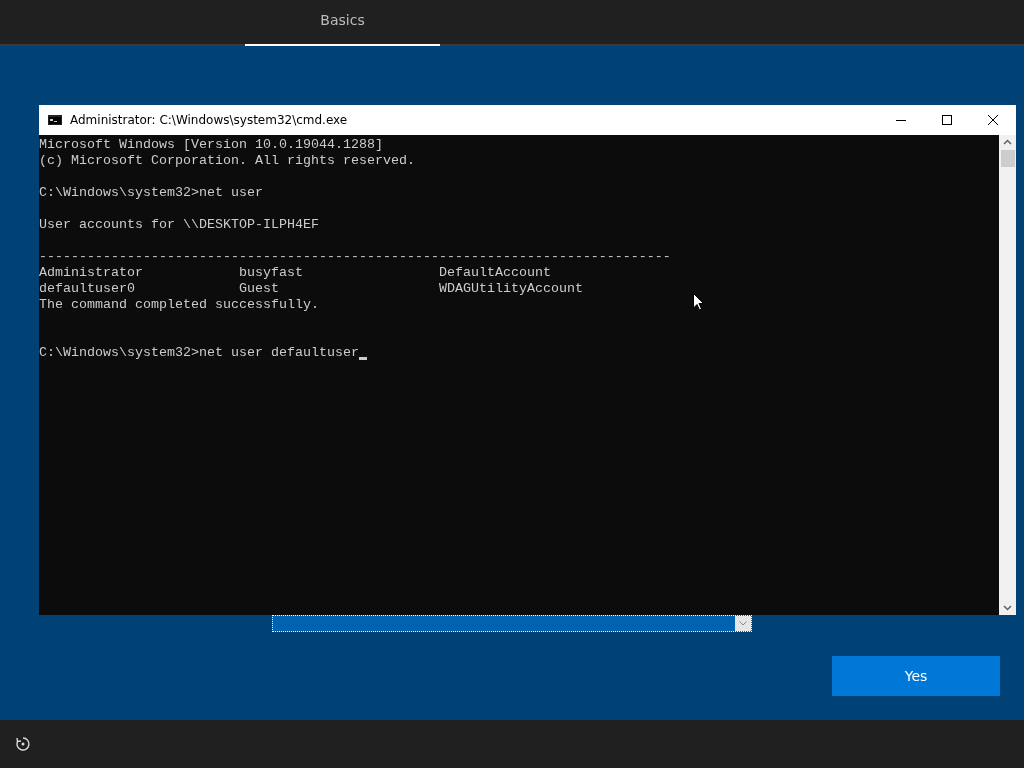  I want to click on accessibility-icon, so click(23, 744).